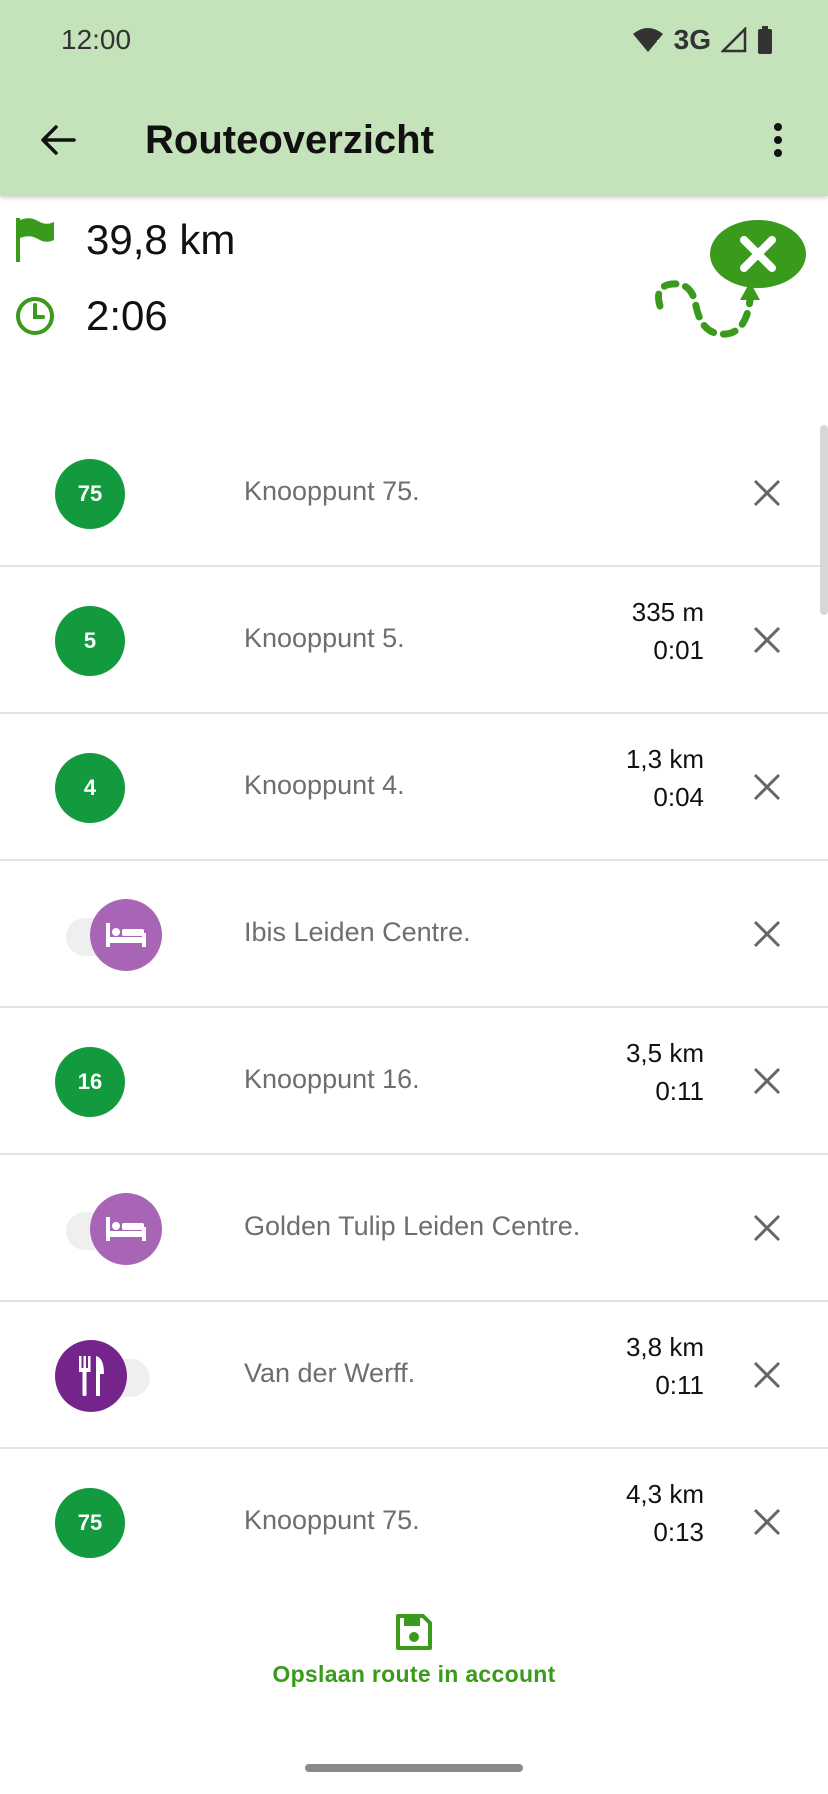 The width and height of the screenshot is (828, 1794). I want to click on point-label: Ibis Leiden Centre., so click(357, 932).